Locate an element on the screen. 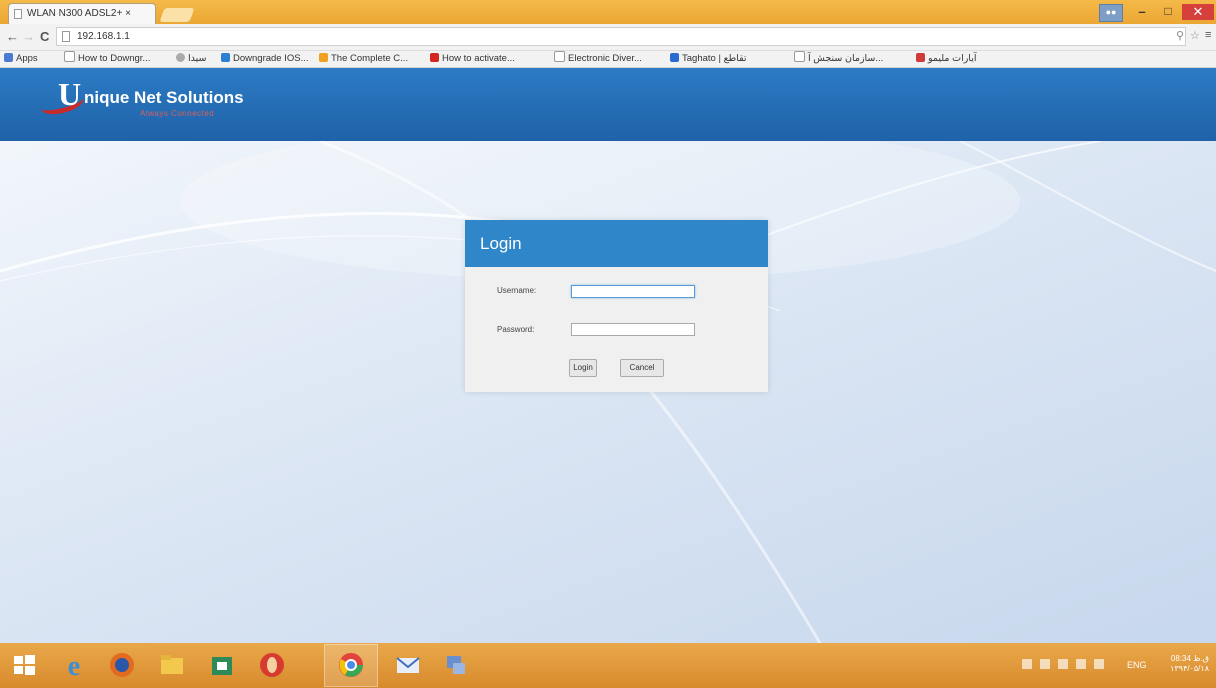  address-bar-row: ← → C 192.168.1.1 ⚲ ☆ ≡ is located at coordinates (608, 37).